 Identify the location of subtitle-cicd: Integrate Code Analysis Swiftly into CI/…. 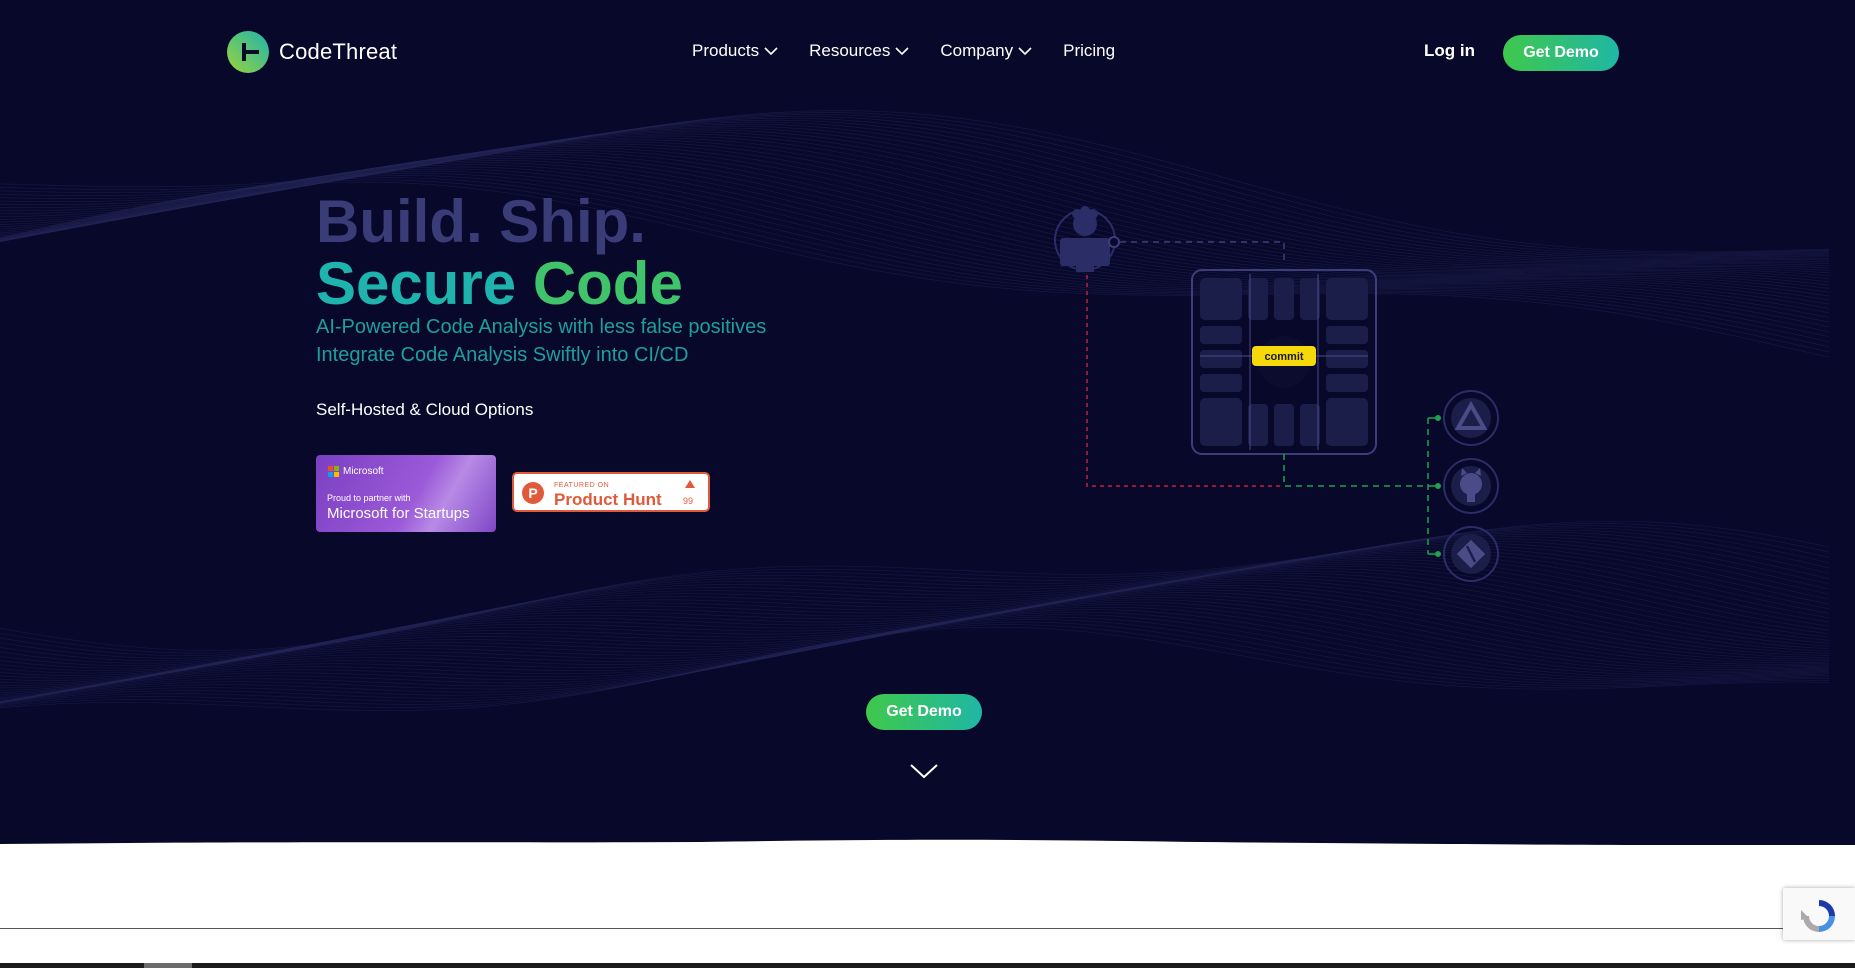
(502, 355).